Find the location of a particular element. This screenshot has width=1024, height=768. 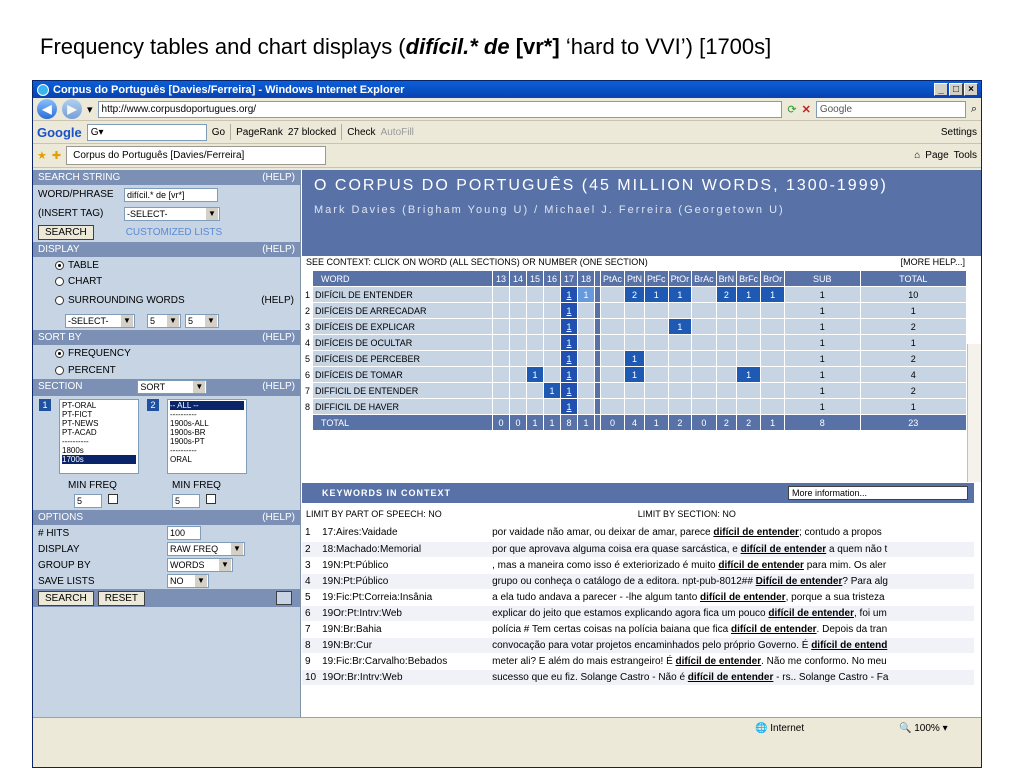

freq-word-link: DIFÍCEIS DE EXPLICAR is located at coordinates (403, 326).